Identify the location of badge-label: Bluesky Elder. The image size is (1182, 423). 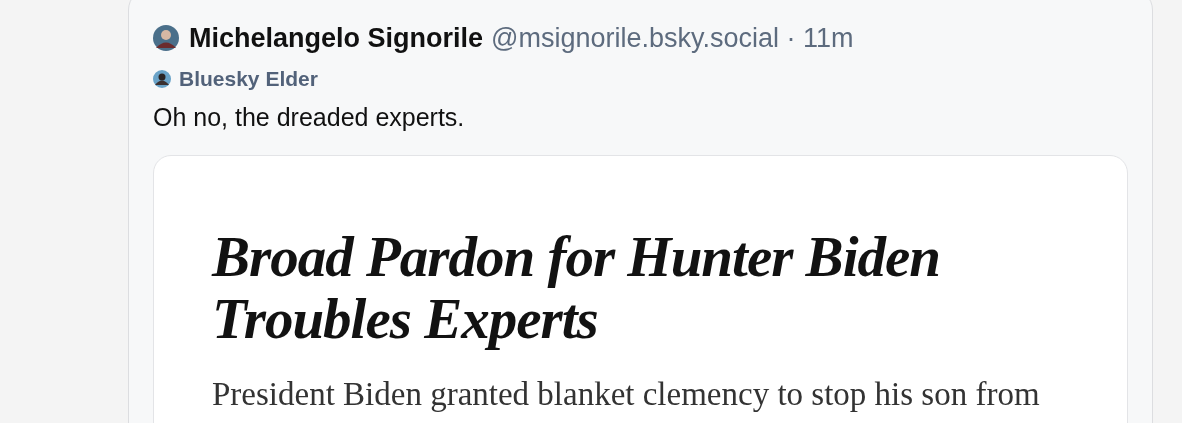
(248, 79).